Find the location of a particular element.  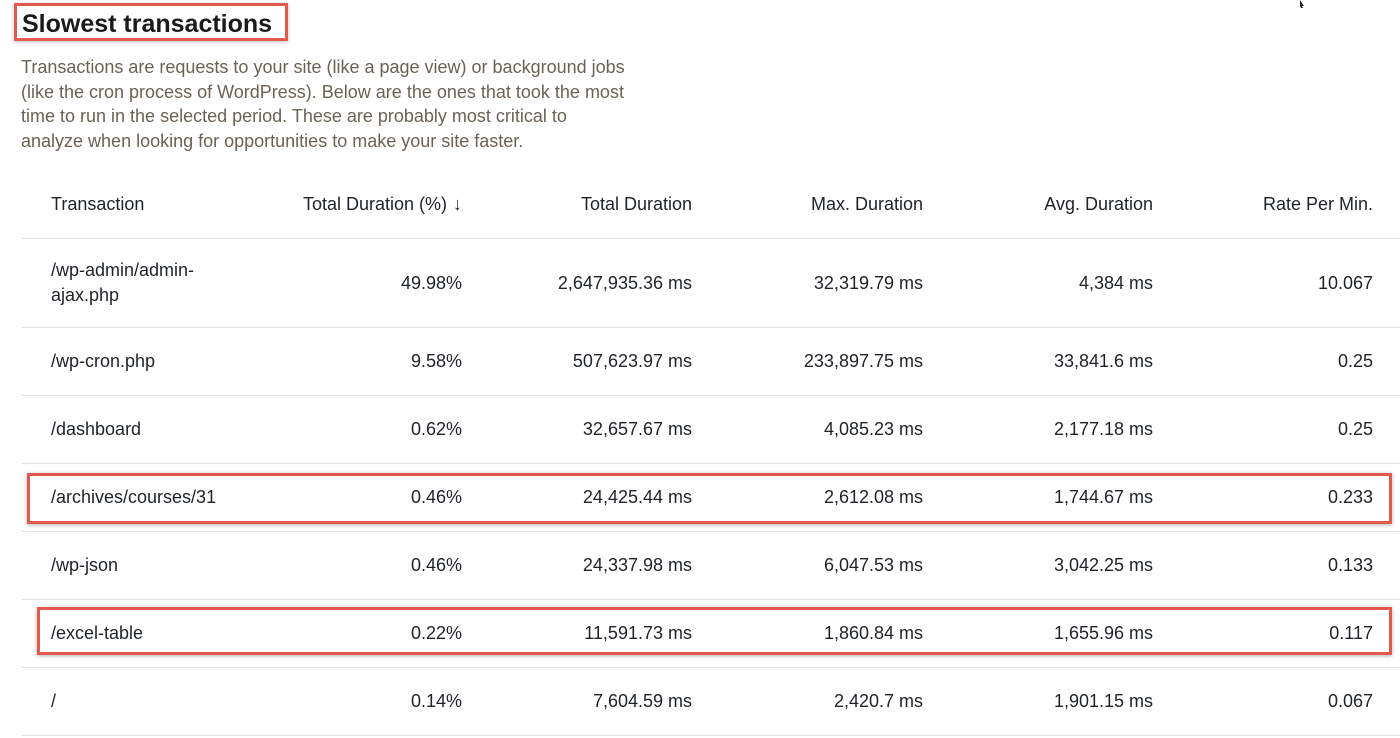

cell-max-duration: 1,860.84 ms is located at coordinates (807, 633).